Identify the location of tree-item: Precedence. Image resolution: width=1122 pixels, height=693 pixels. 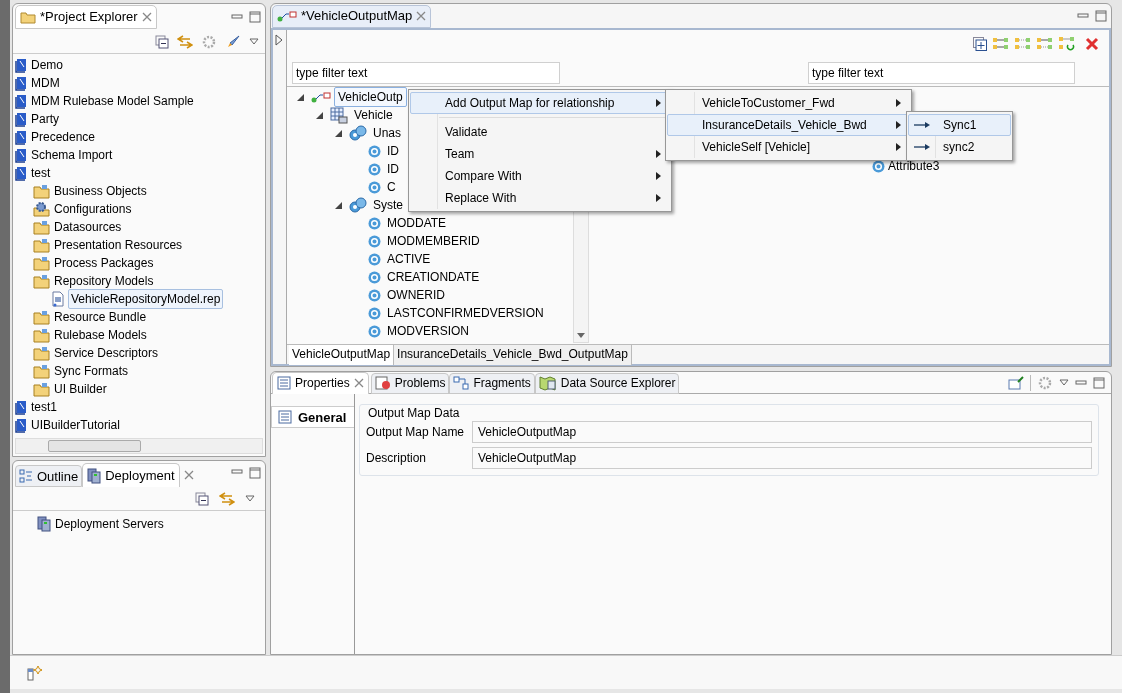
(63, 137).